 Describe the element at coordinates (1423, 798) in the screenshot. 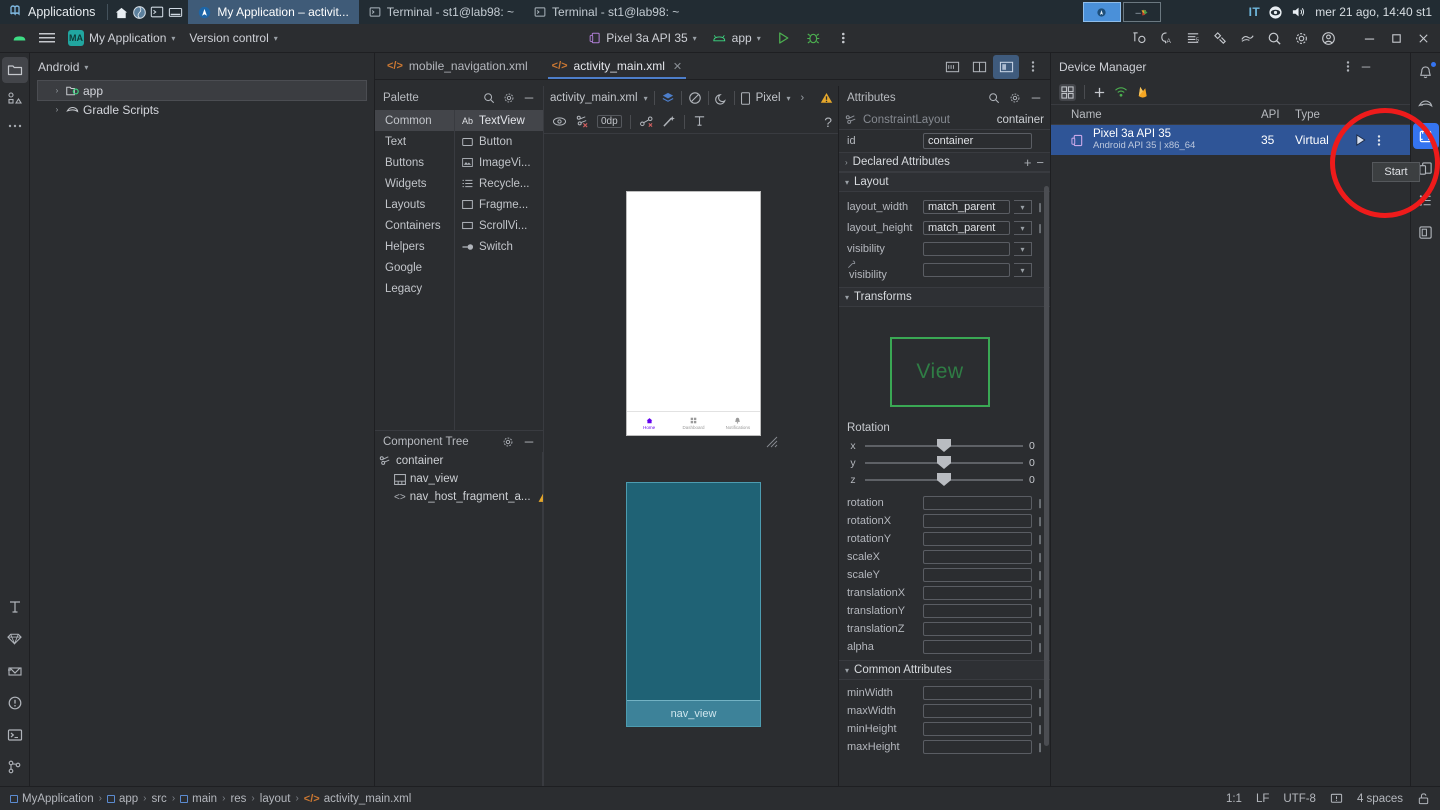

I see `lock-open-icon` at that location.